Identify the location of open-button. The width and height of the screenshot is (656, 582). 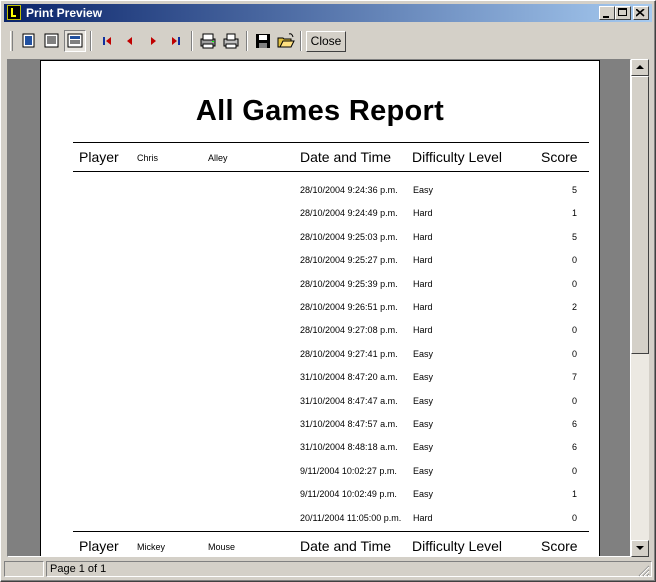
(286, 41).